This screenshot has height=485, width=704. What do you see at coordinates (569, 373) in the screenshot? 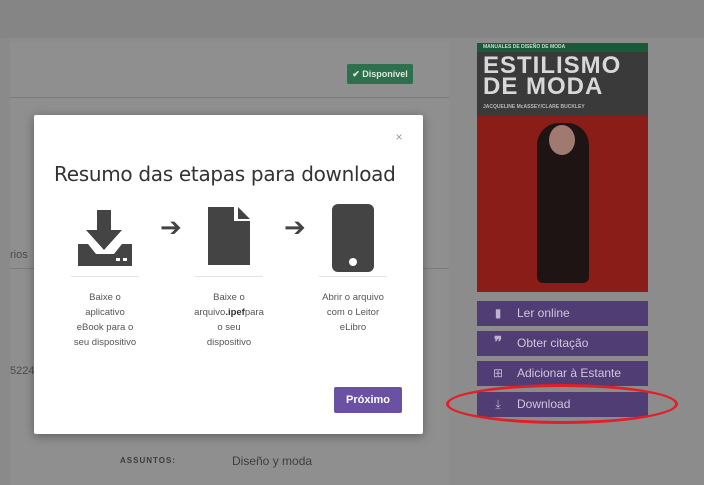
I see `add-to-shelf-label: Adicionar à Estante` at bounding box center [569, 373].